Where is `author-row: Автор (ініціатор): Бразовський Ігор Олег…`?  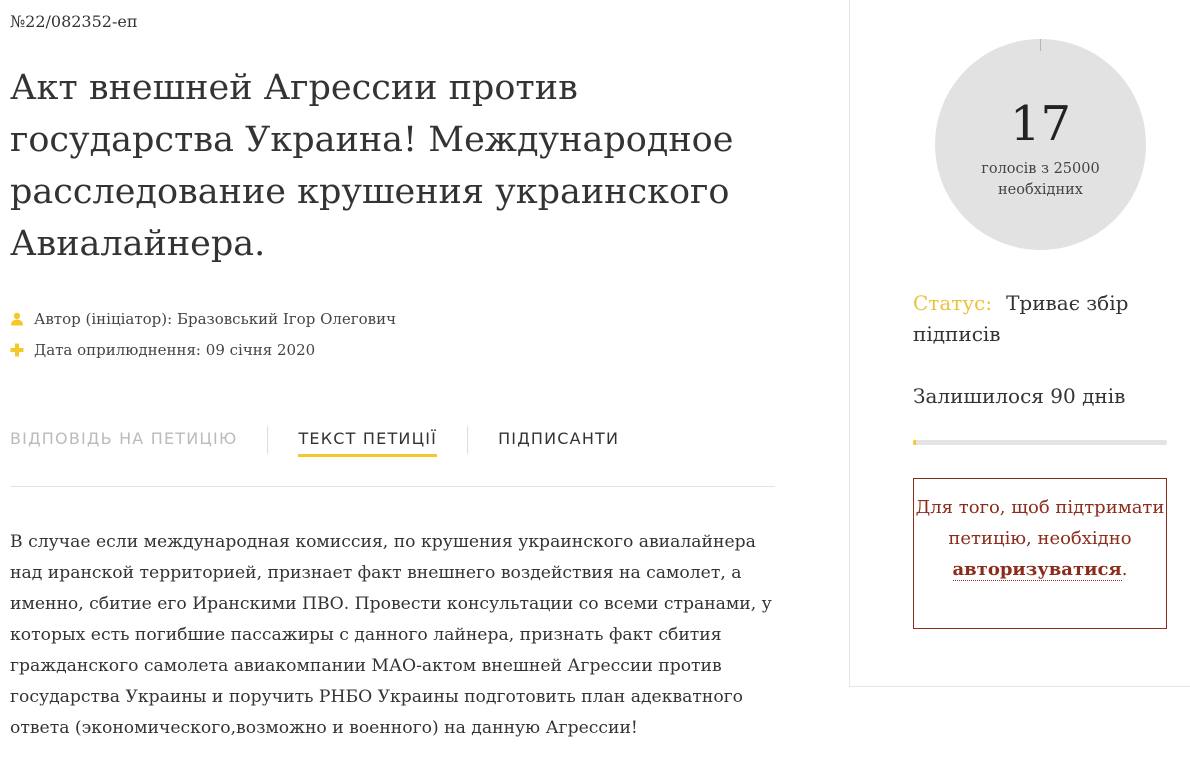 author-row: Автор (ініціатор): Бразовський Ігор Олег… is located at coordinates (203, 319).